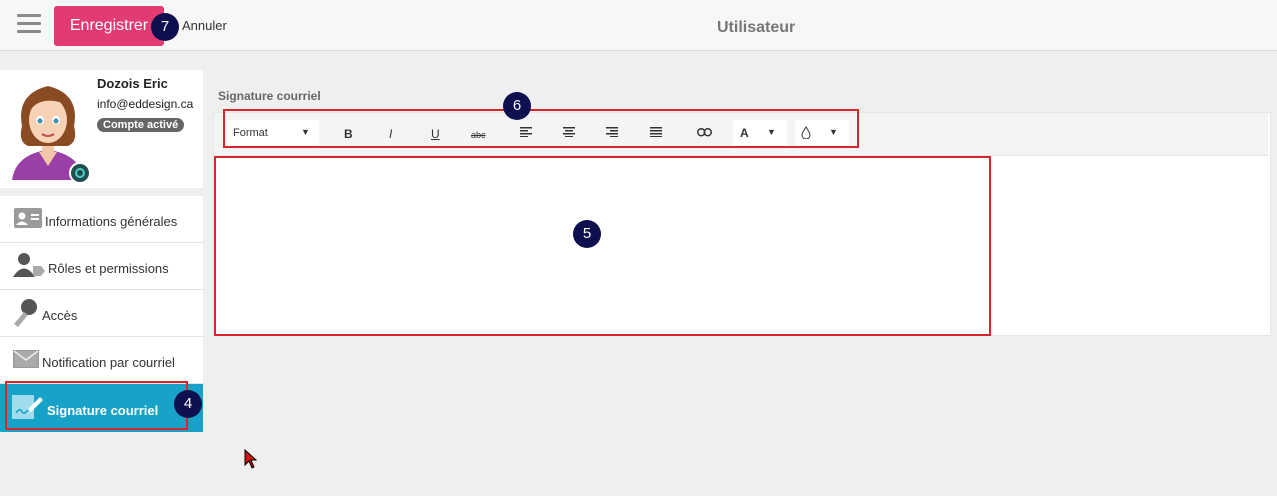 The height and width of the screenshot is (496, 1277). What do you see at coordinates (109, 26) in the screenshot?
I see `save-button: Enregistrer` at bounding box center [109, 26].